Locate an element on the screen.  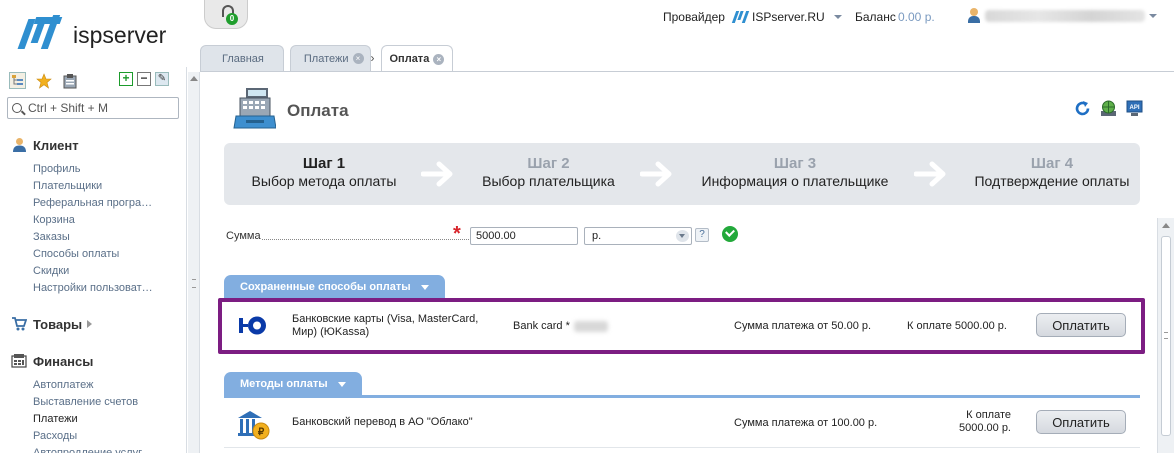
wizard-step-1: Шаг 1 Выбор метода оплаты is located at coordinates (324, 172).